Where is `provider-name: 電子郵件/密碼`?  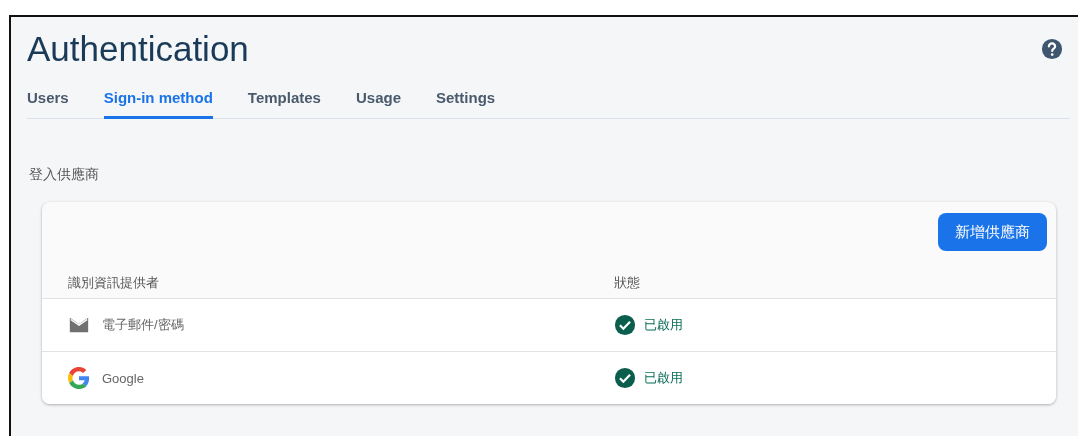
provider-name: 電子郵件/密碼 is located at coordinates (143, 325).